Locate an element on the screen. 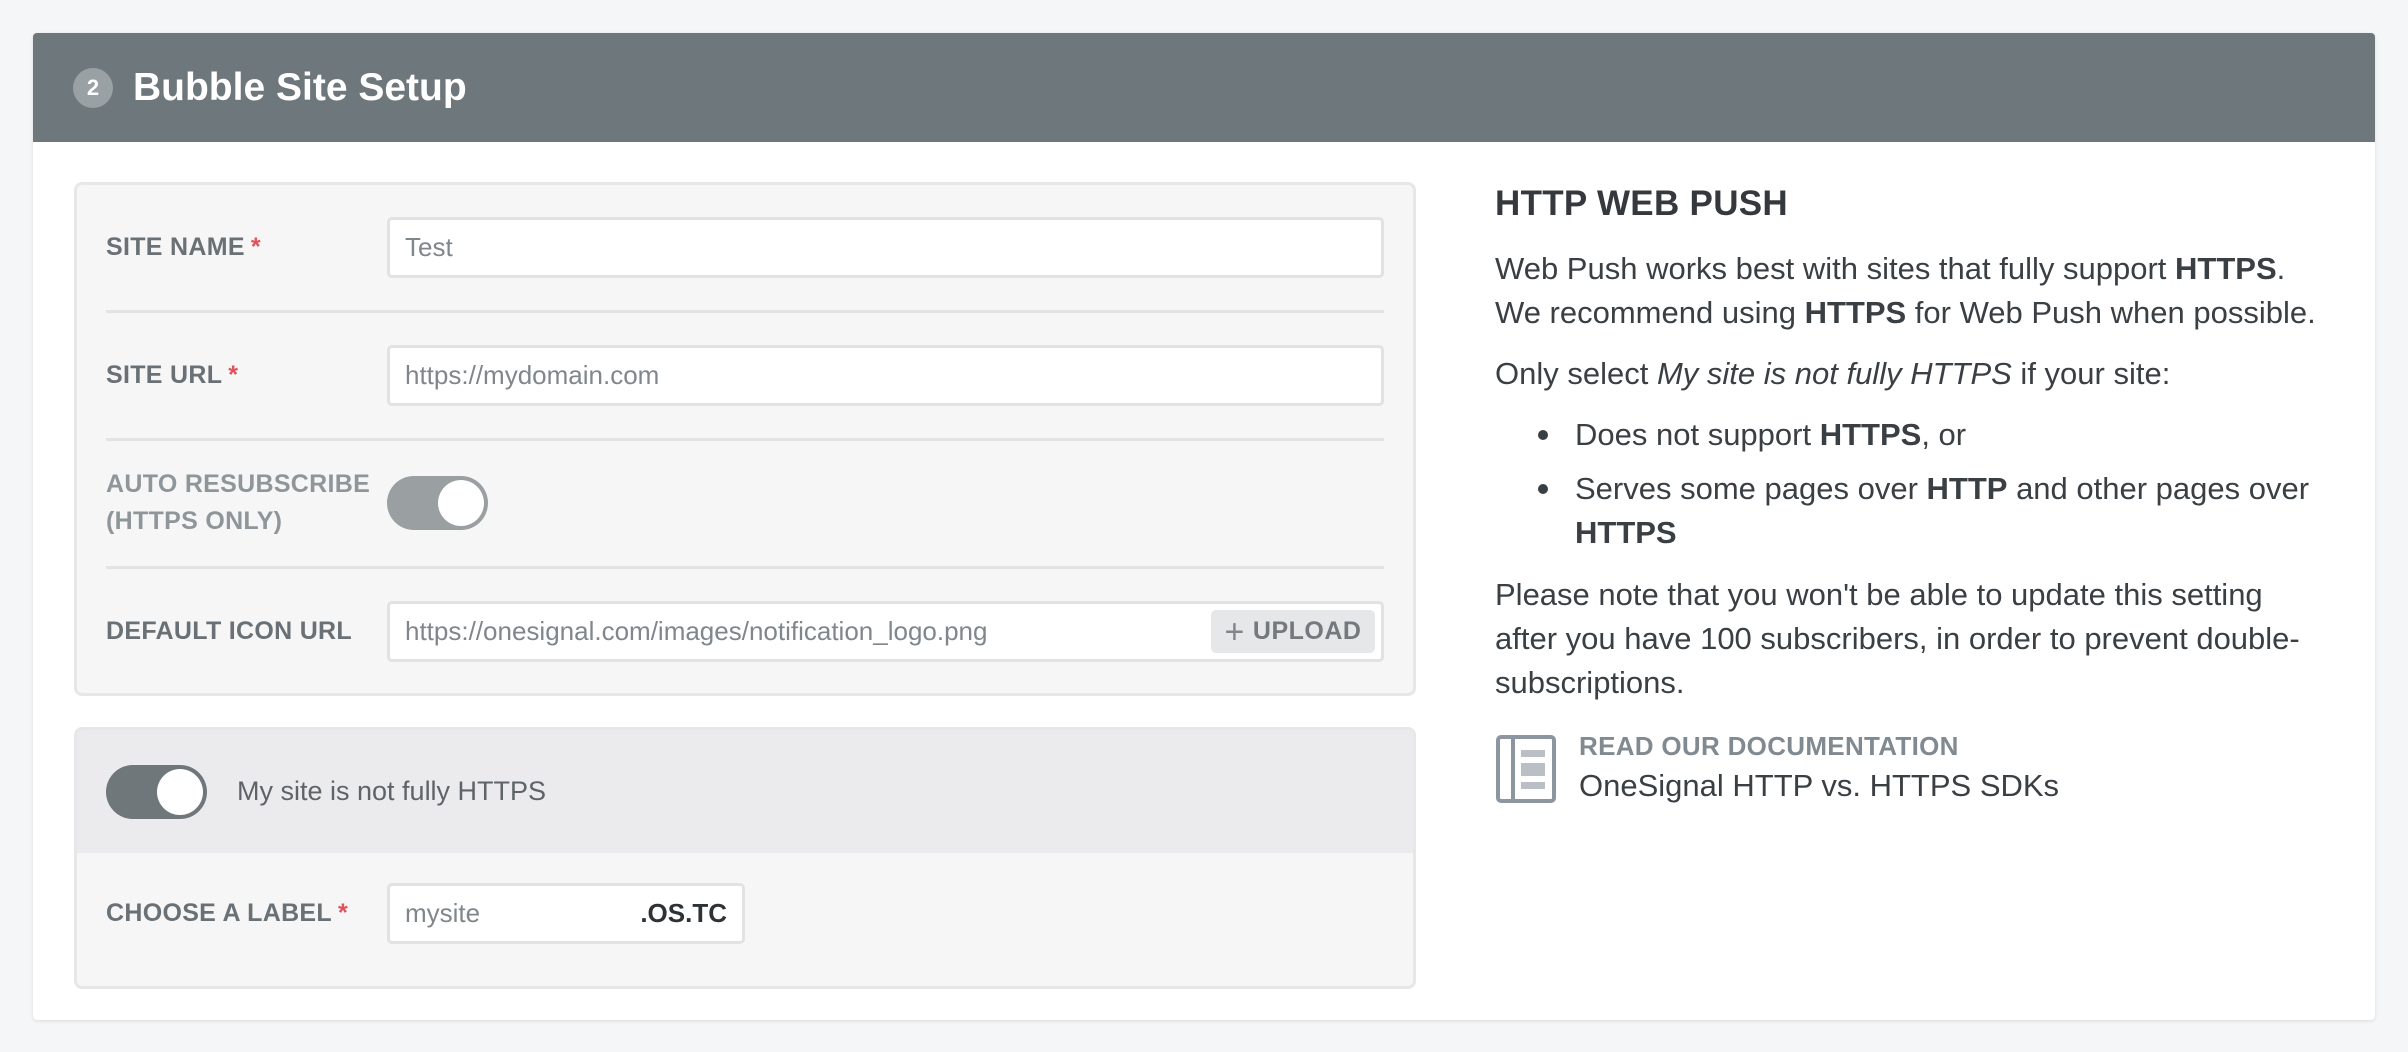 The image size is (2408, 1052). step-badge: 2 is located at coordinates (93, 87).